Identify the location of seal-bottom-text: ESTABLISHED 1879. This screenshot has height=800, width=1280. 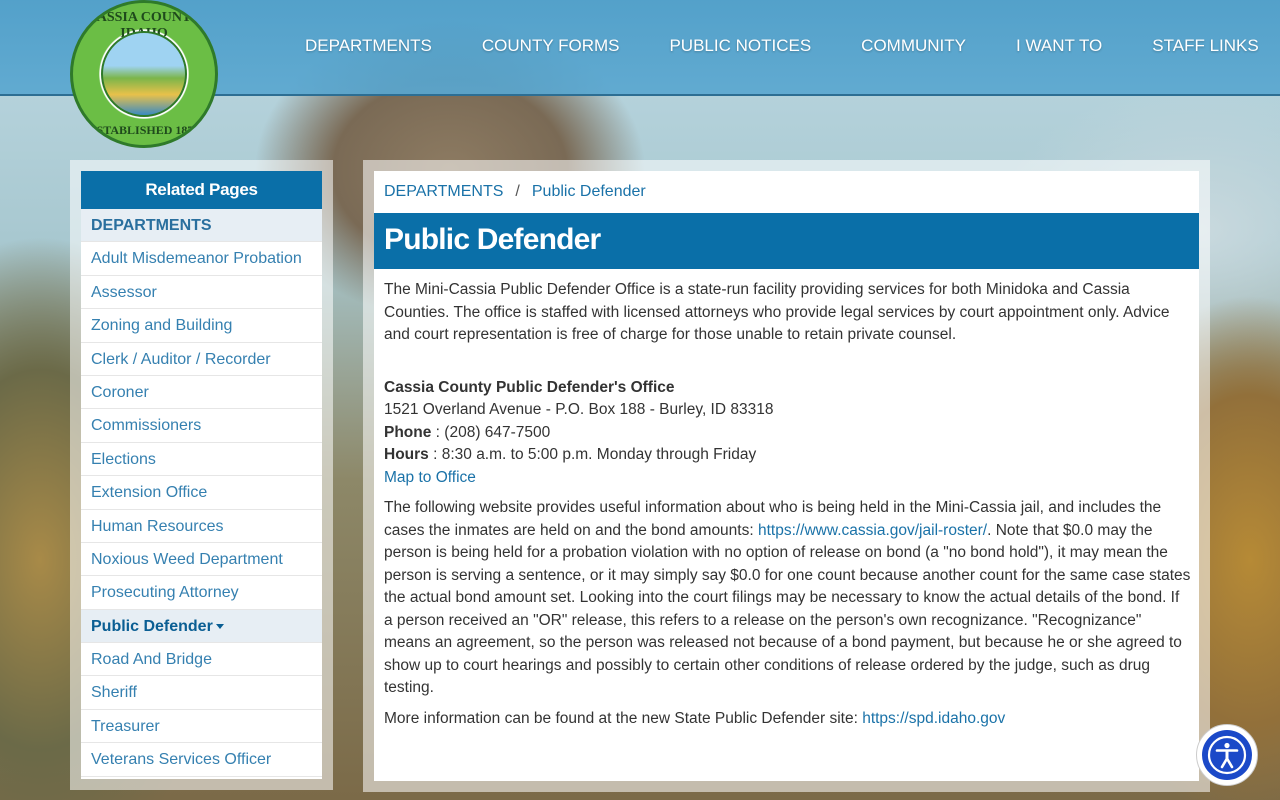
(144, 130).